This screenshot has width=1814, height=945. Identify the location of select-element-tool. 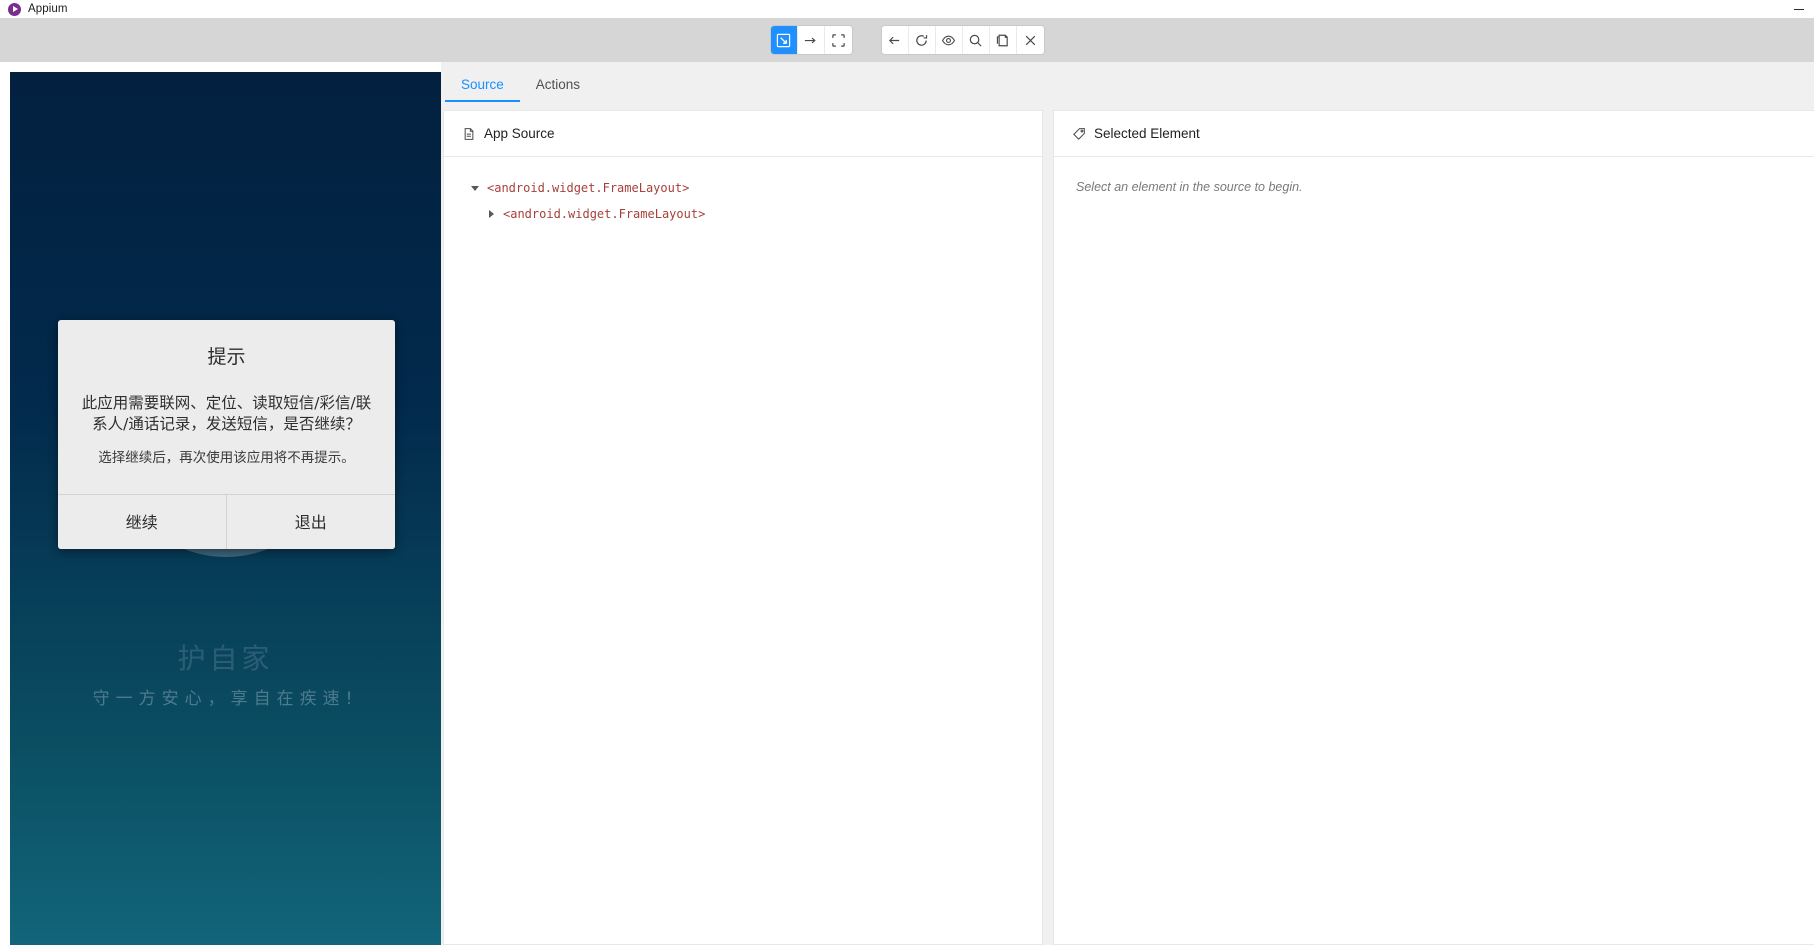
(784, 40).